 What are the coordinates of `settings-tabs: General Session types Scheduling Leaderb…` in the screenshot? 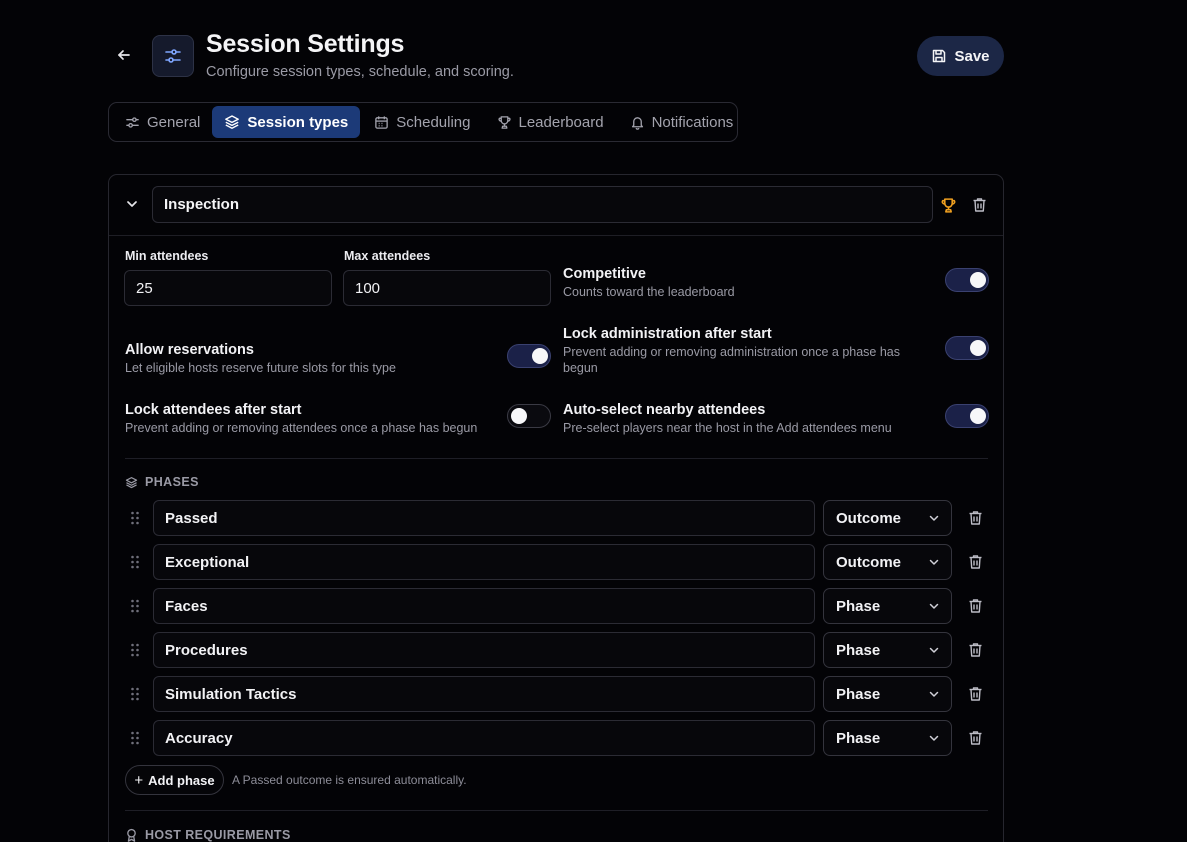 It's located at (423, 122).